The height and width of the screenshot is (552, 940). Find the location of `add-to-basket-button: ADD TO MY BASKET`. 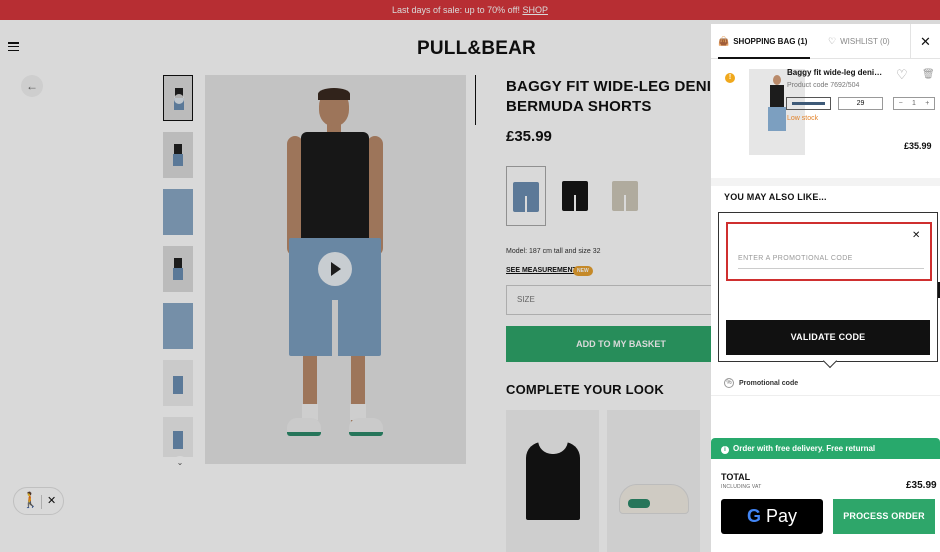

add-to-basket-button: ADD TO MY BASKET is located at coordinates (621, 344).